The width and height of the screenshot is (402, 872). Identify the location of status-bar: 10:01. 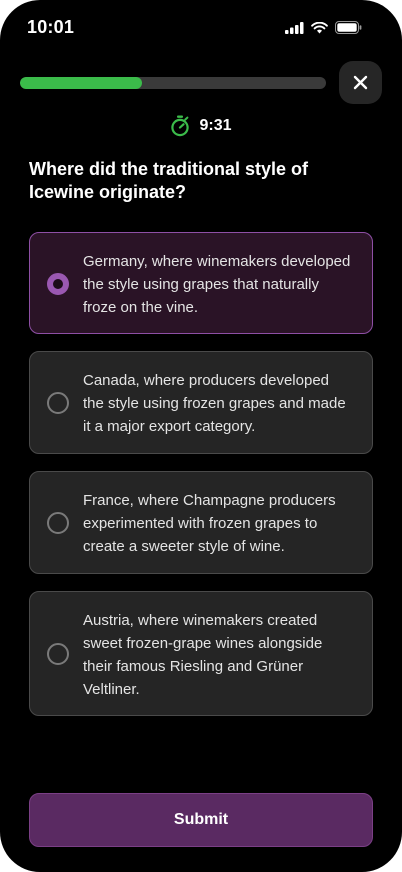
(201, 28).